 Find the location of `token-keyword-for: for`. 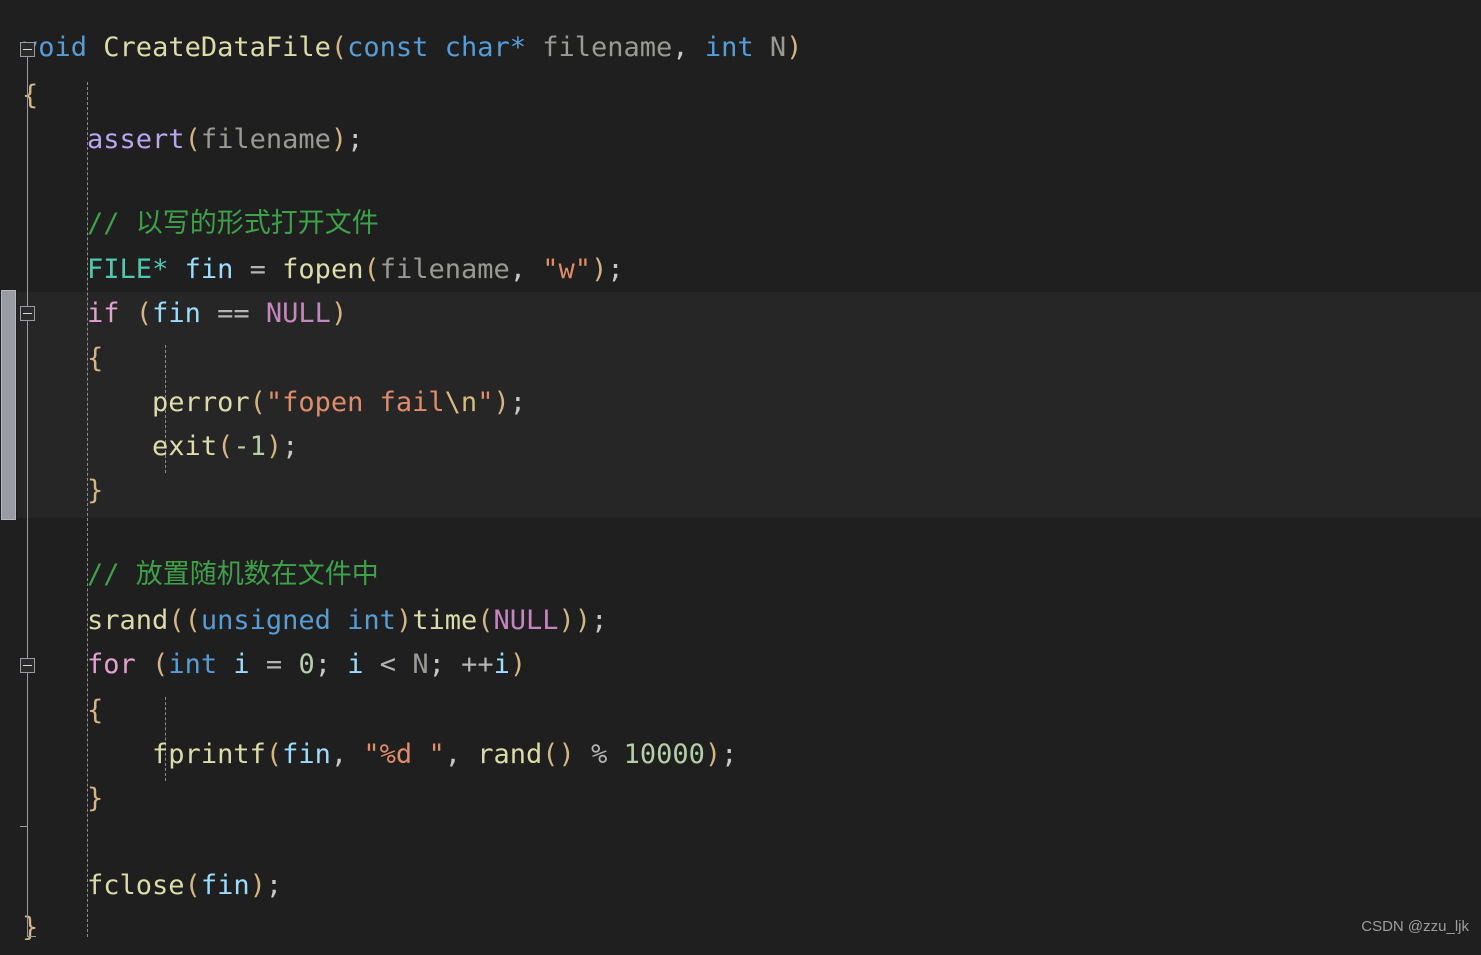

token-keyword-for: for is located at coordinates (111, 664).